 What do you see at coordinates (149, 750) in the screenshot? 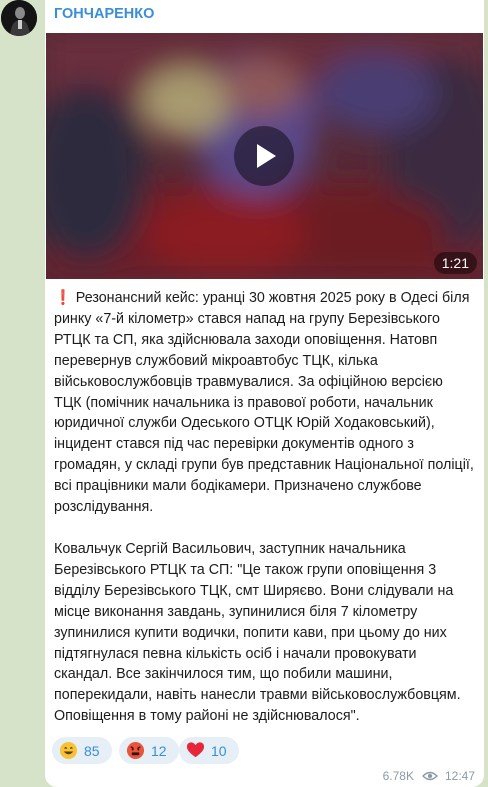
I see `reaction-angry: 12` at bounding box center [149, 750].